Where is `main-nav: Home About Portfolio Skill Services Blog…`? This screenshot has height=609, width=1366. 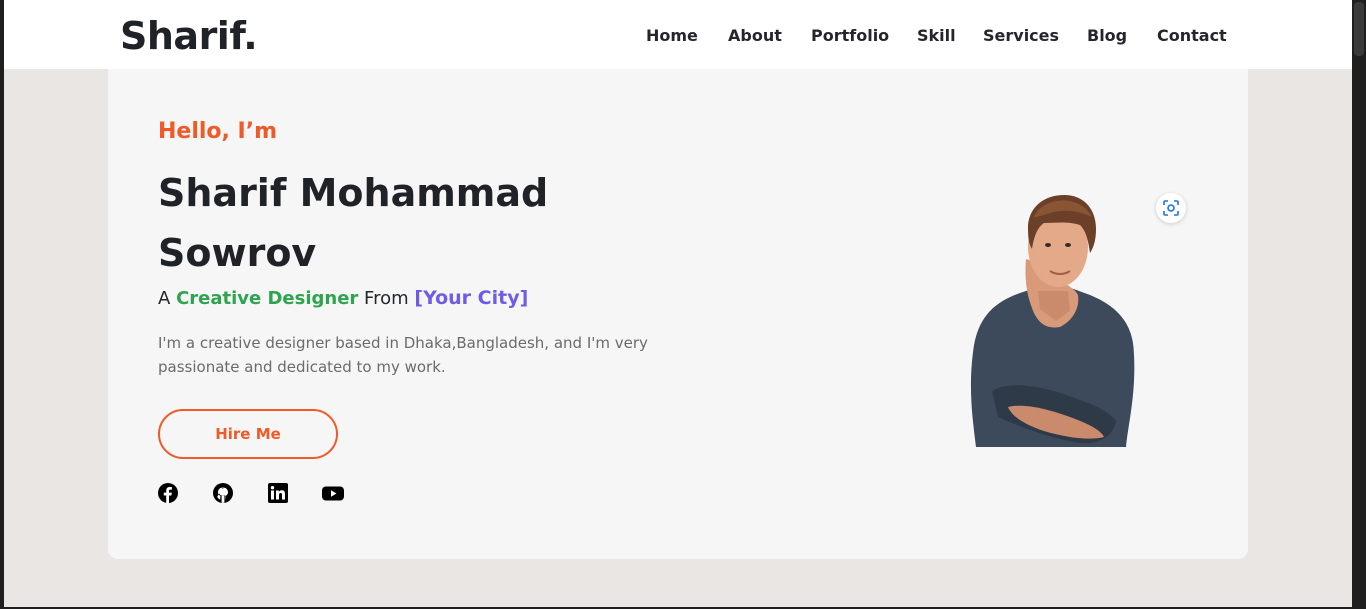 main-nav: Home About Portfolio Skill Services Blog… is located at coordinates (678, 38).